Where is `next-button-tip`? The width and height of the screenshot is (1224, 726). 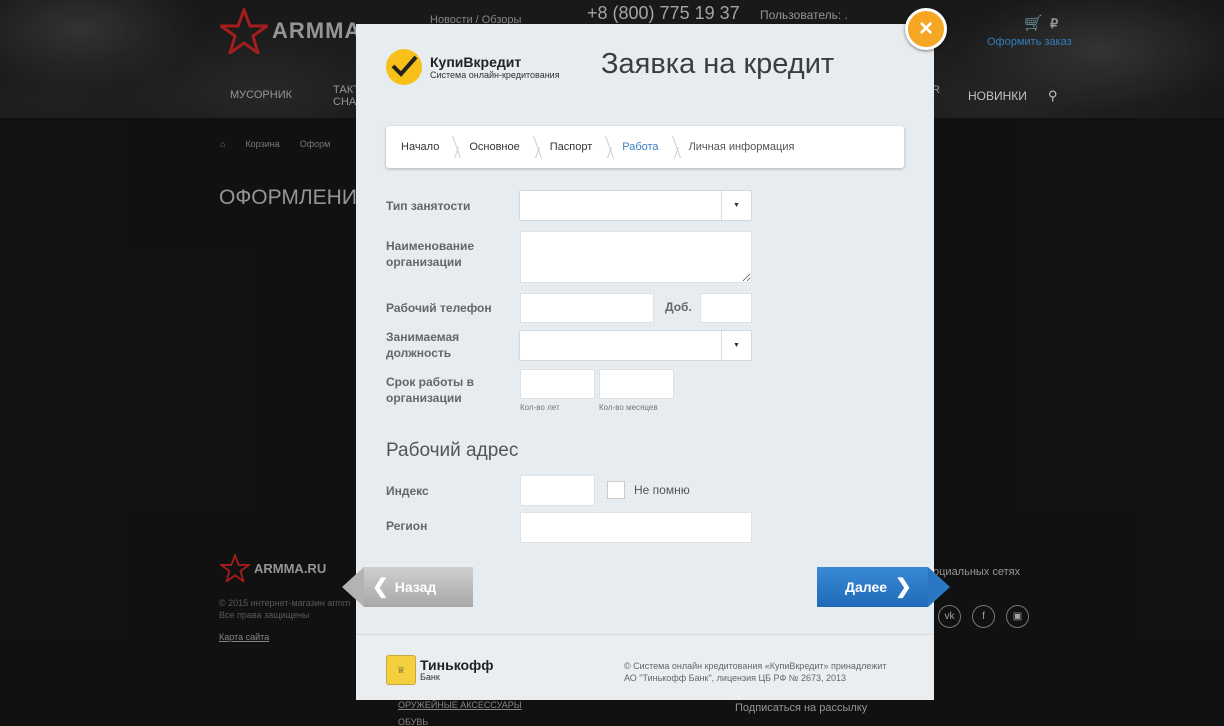
next-button-tip is located at coordinates (939, 587).